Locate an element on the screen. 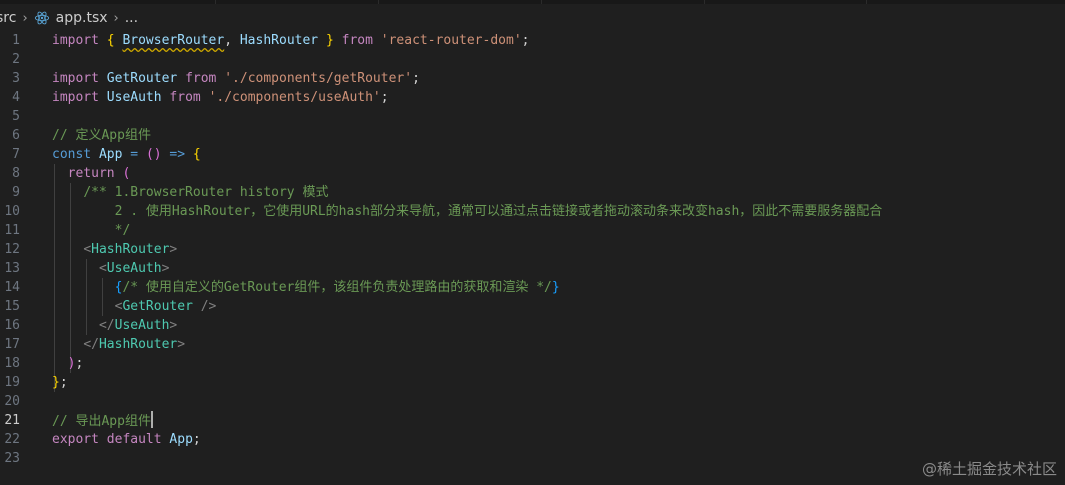 The height and width of the screenshot is (485, 1065). code-text: }; is located at coordinates (60, 382).